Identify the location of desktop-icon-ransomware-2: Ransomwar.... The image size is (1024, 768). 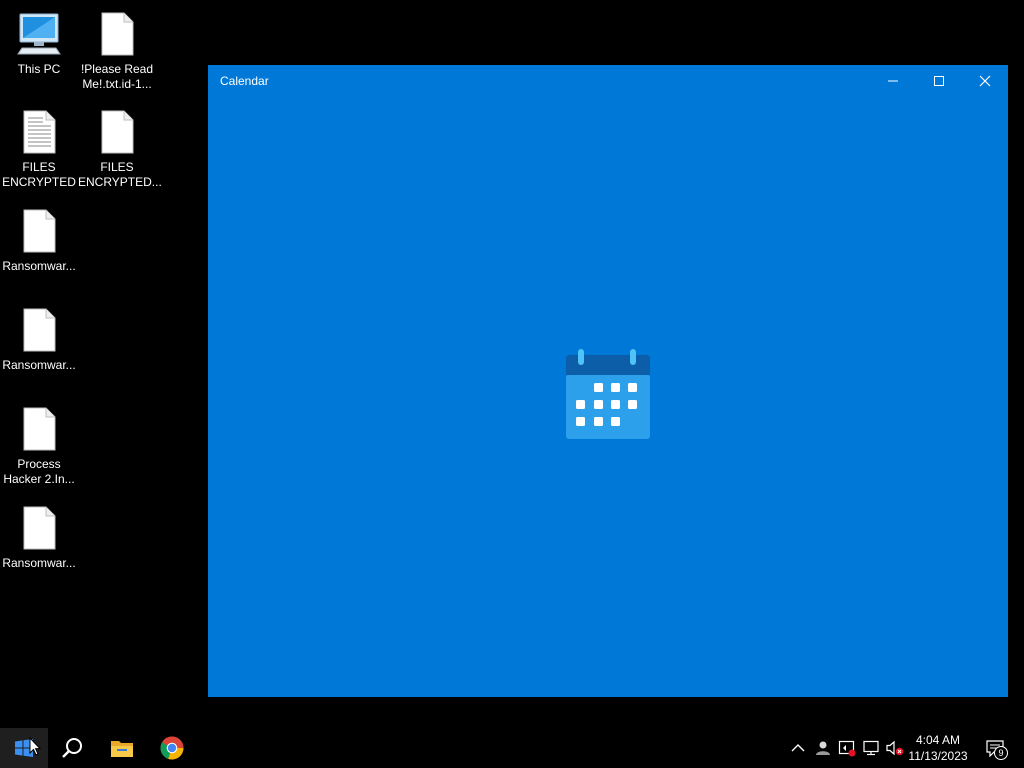
(39, 339).